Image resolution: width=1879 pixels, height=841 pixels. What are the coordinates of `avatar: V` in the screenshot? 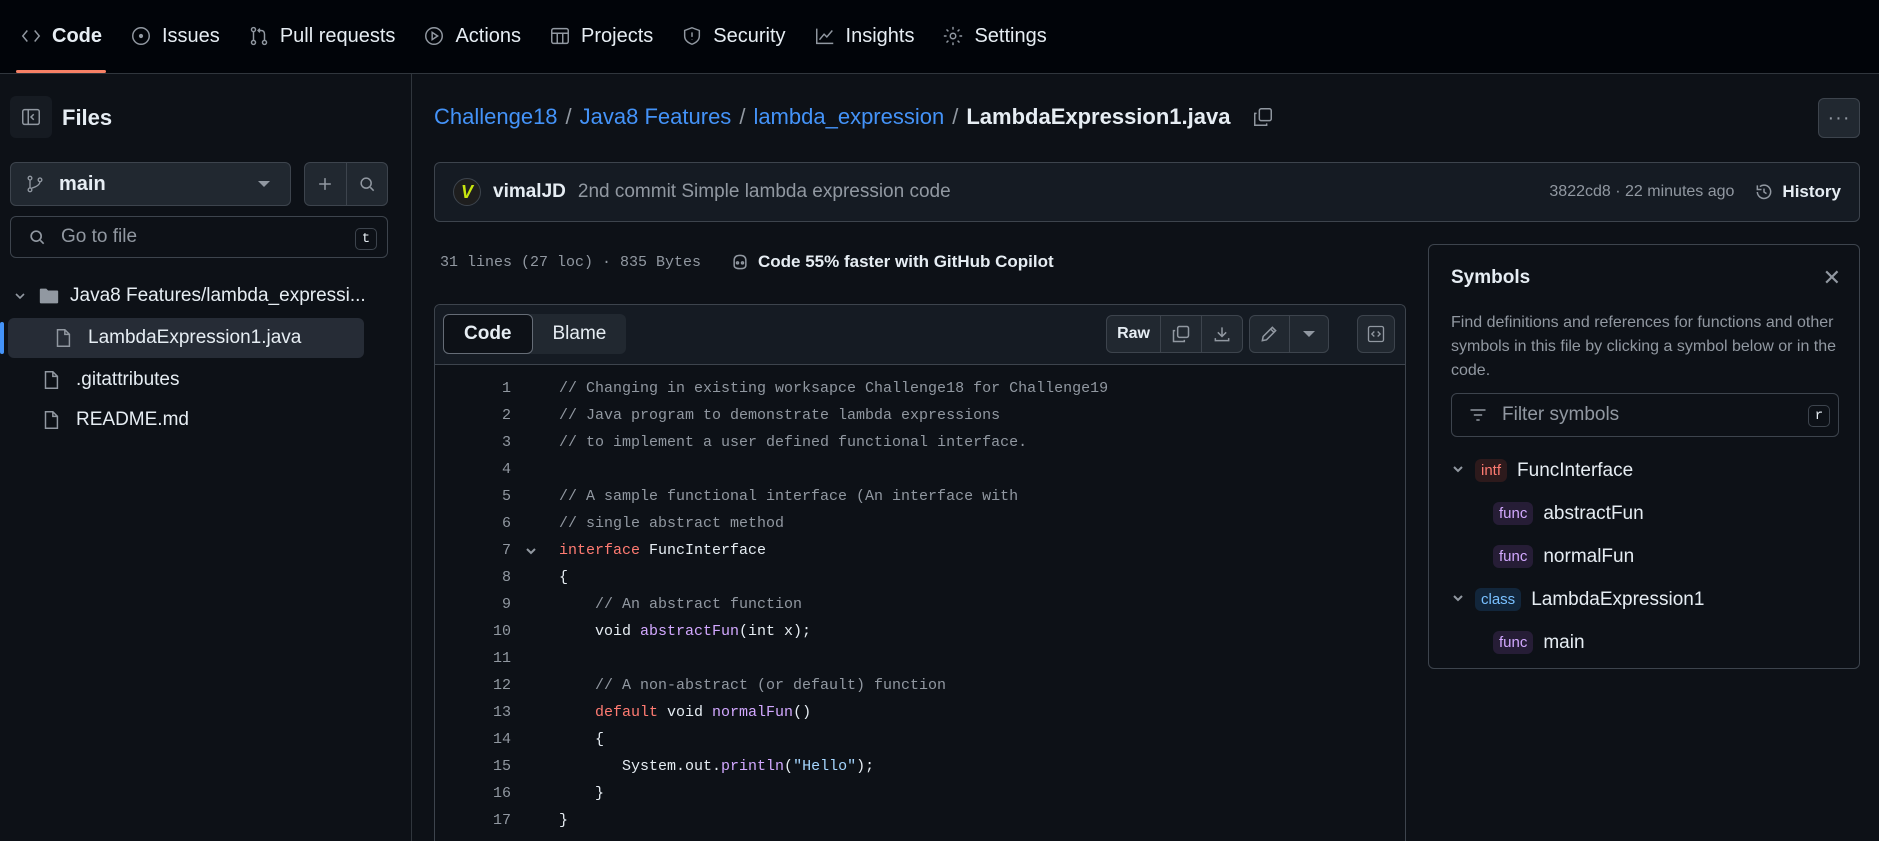 It's located at (467, 192).